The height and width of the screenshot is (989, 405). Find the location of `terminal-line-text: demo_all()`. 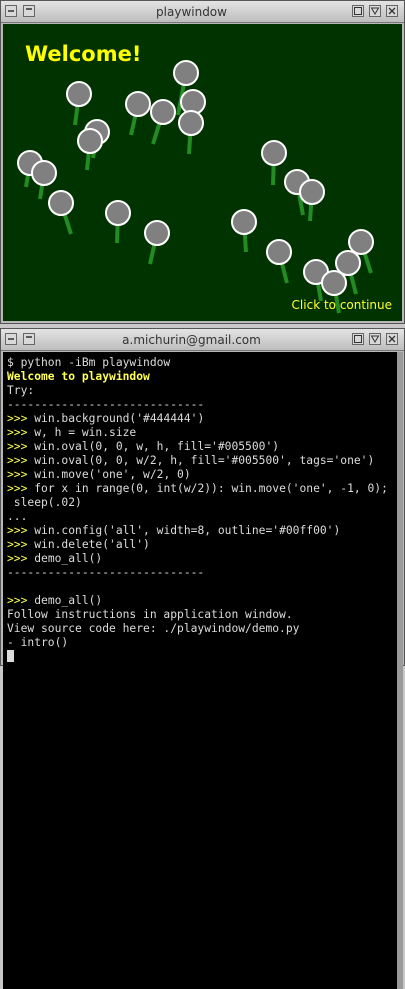

terminal-line-text: demo_all() is located at coordinates (68, 600).